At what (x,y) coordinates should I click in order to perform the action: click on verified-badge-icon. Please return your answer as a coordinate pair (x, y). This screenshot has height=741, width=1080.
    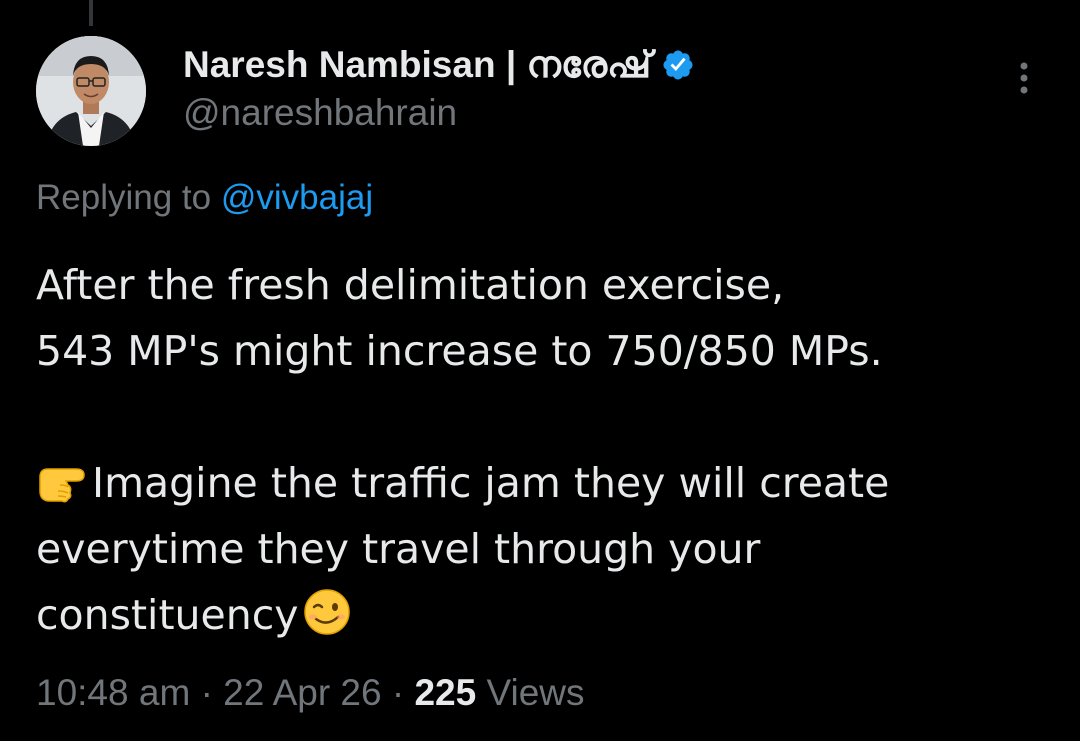
    Looking at the image, I should click on (678, 65).